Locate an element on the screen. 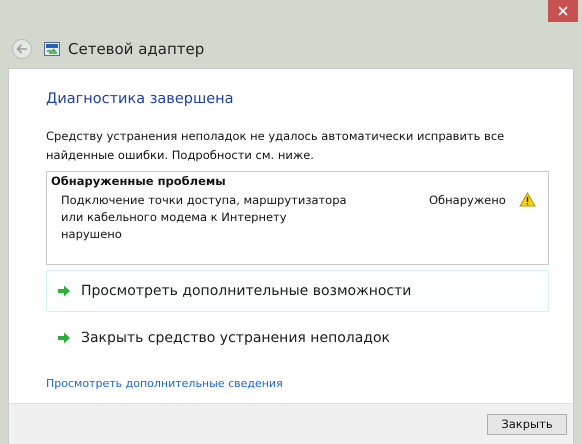 The height and width of the screenshot is (444, 582). details-link: Просмотреть дополнительные сведения is located at coordinates (164, 383).